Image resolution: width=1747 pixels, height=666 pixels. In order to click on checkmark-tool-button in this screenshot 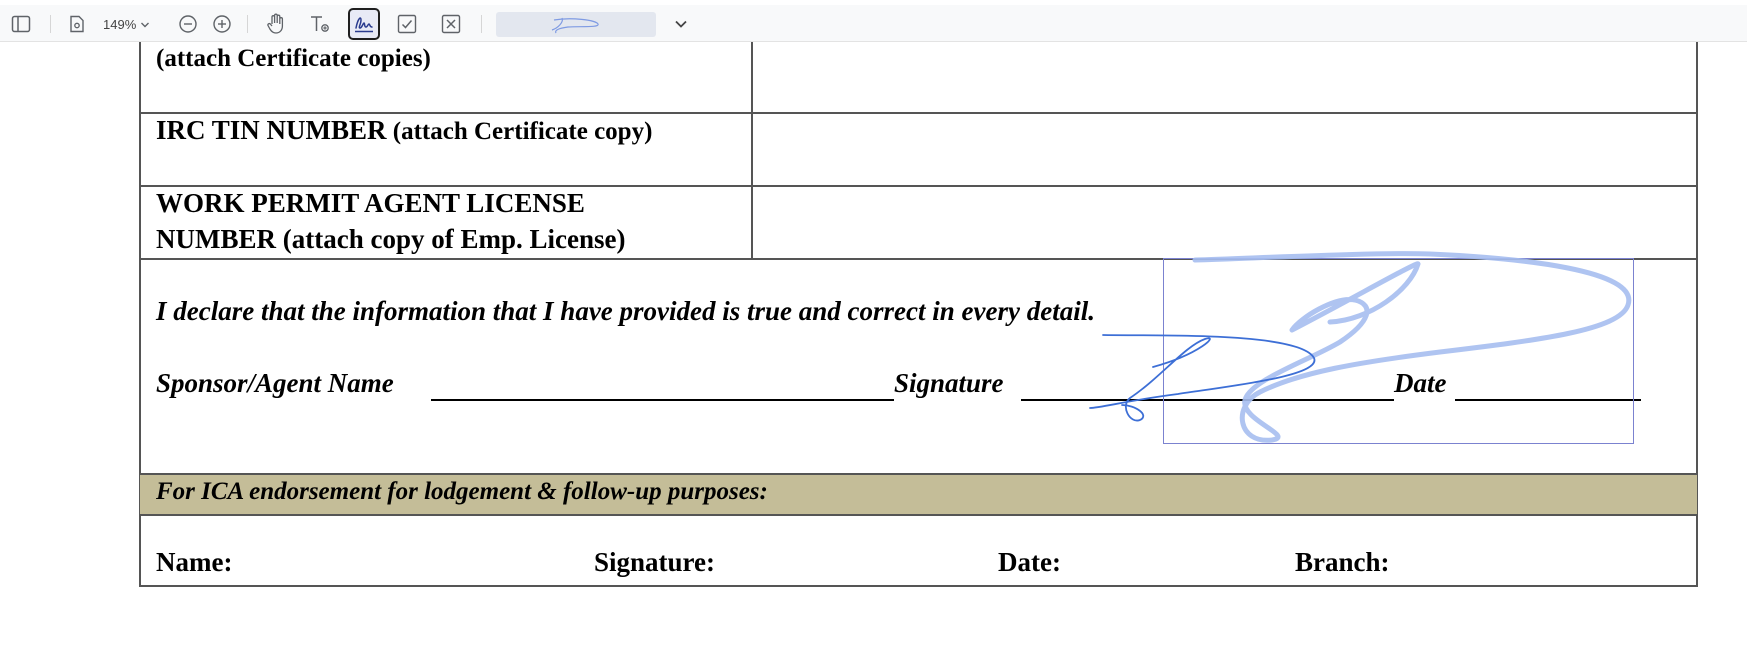, I will do `click(407, 24)`.